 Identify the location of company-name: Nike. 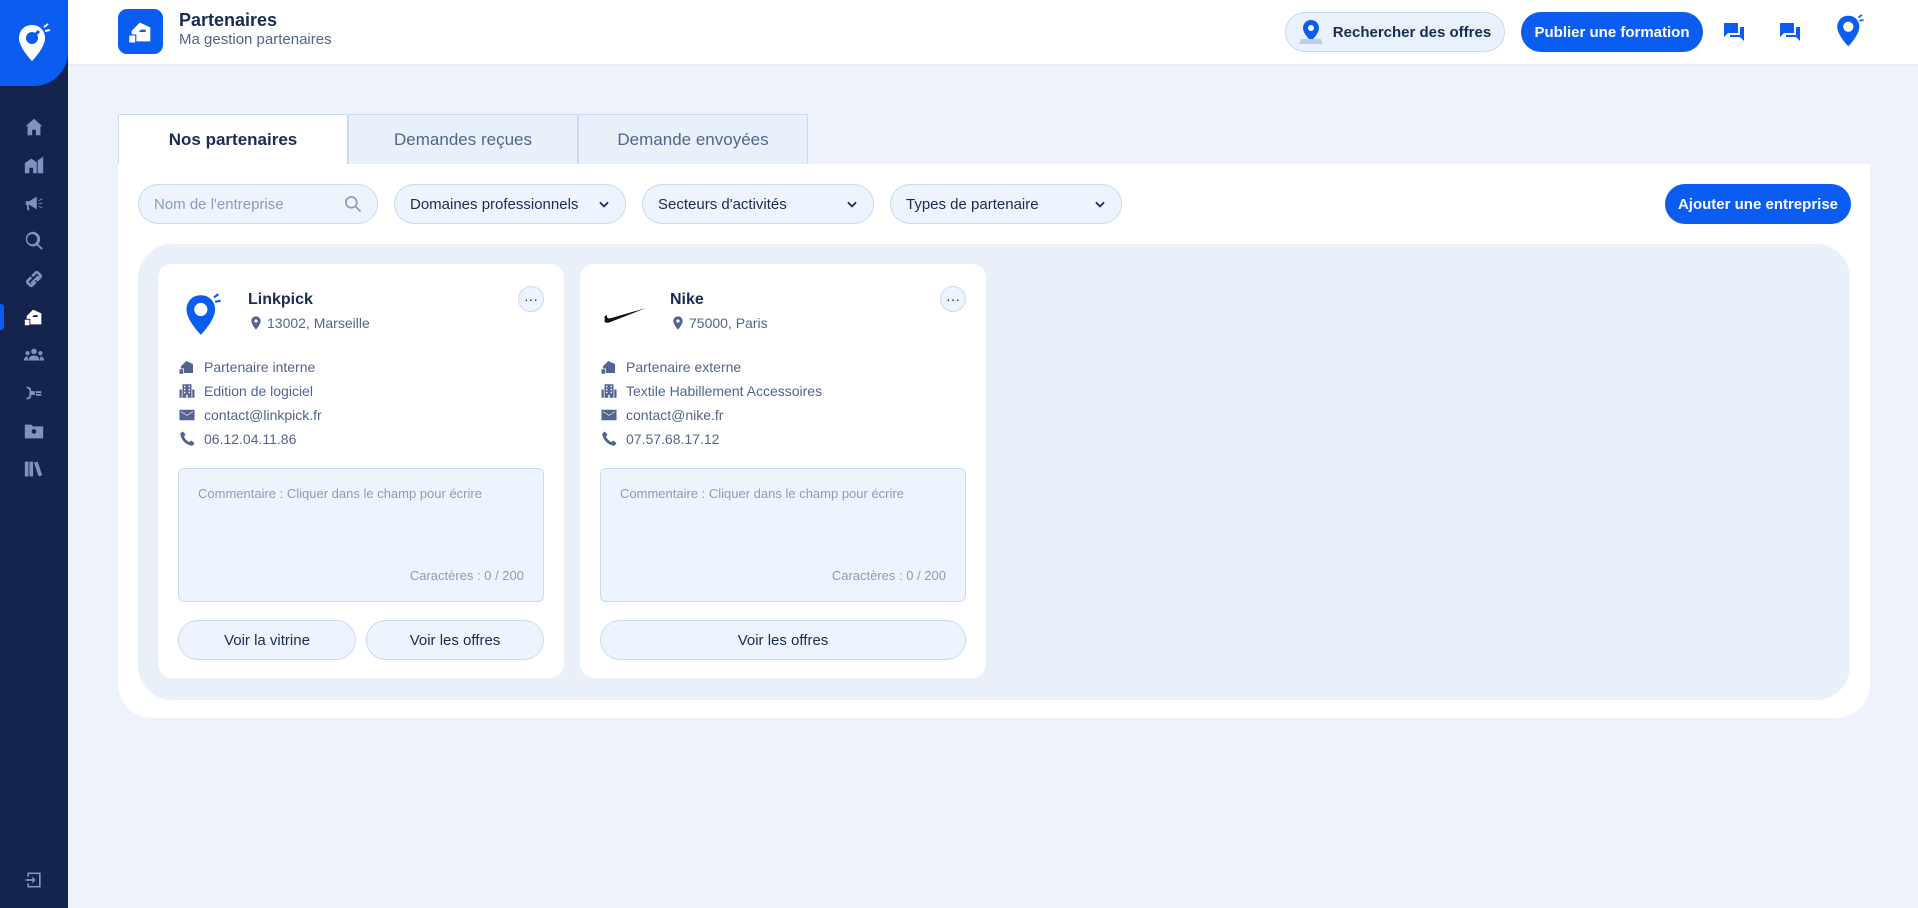
(687, 299).